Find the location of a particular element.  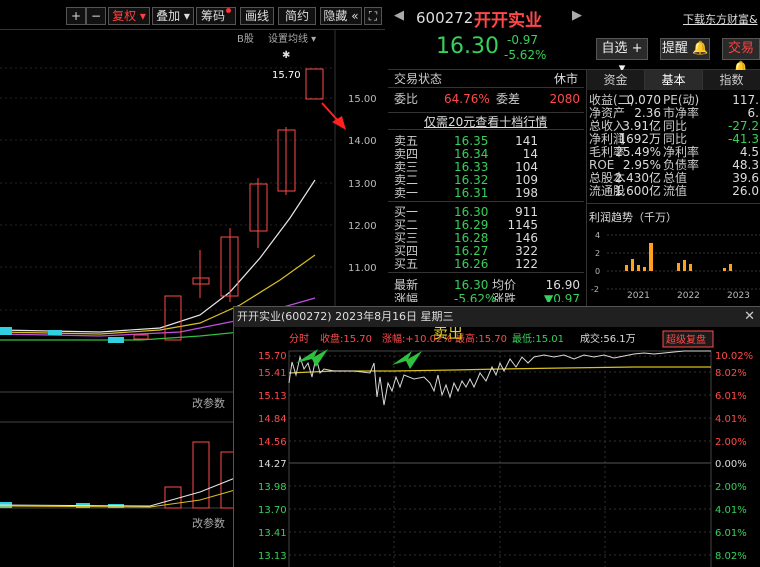

zhangfu-value: -5.62% is located at coordinates (475, 297).